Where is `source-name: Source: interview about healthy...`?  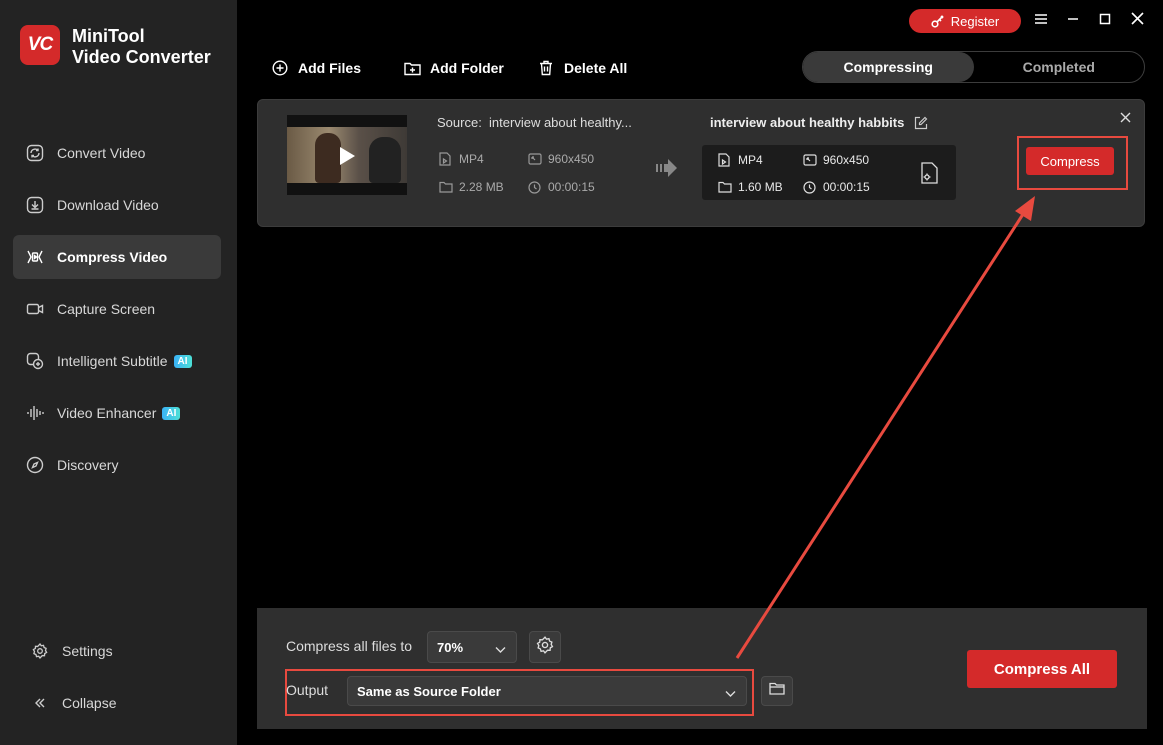
source-name: Source: interview about healthy... is located at coordinates (534, 122).